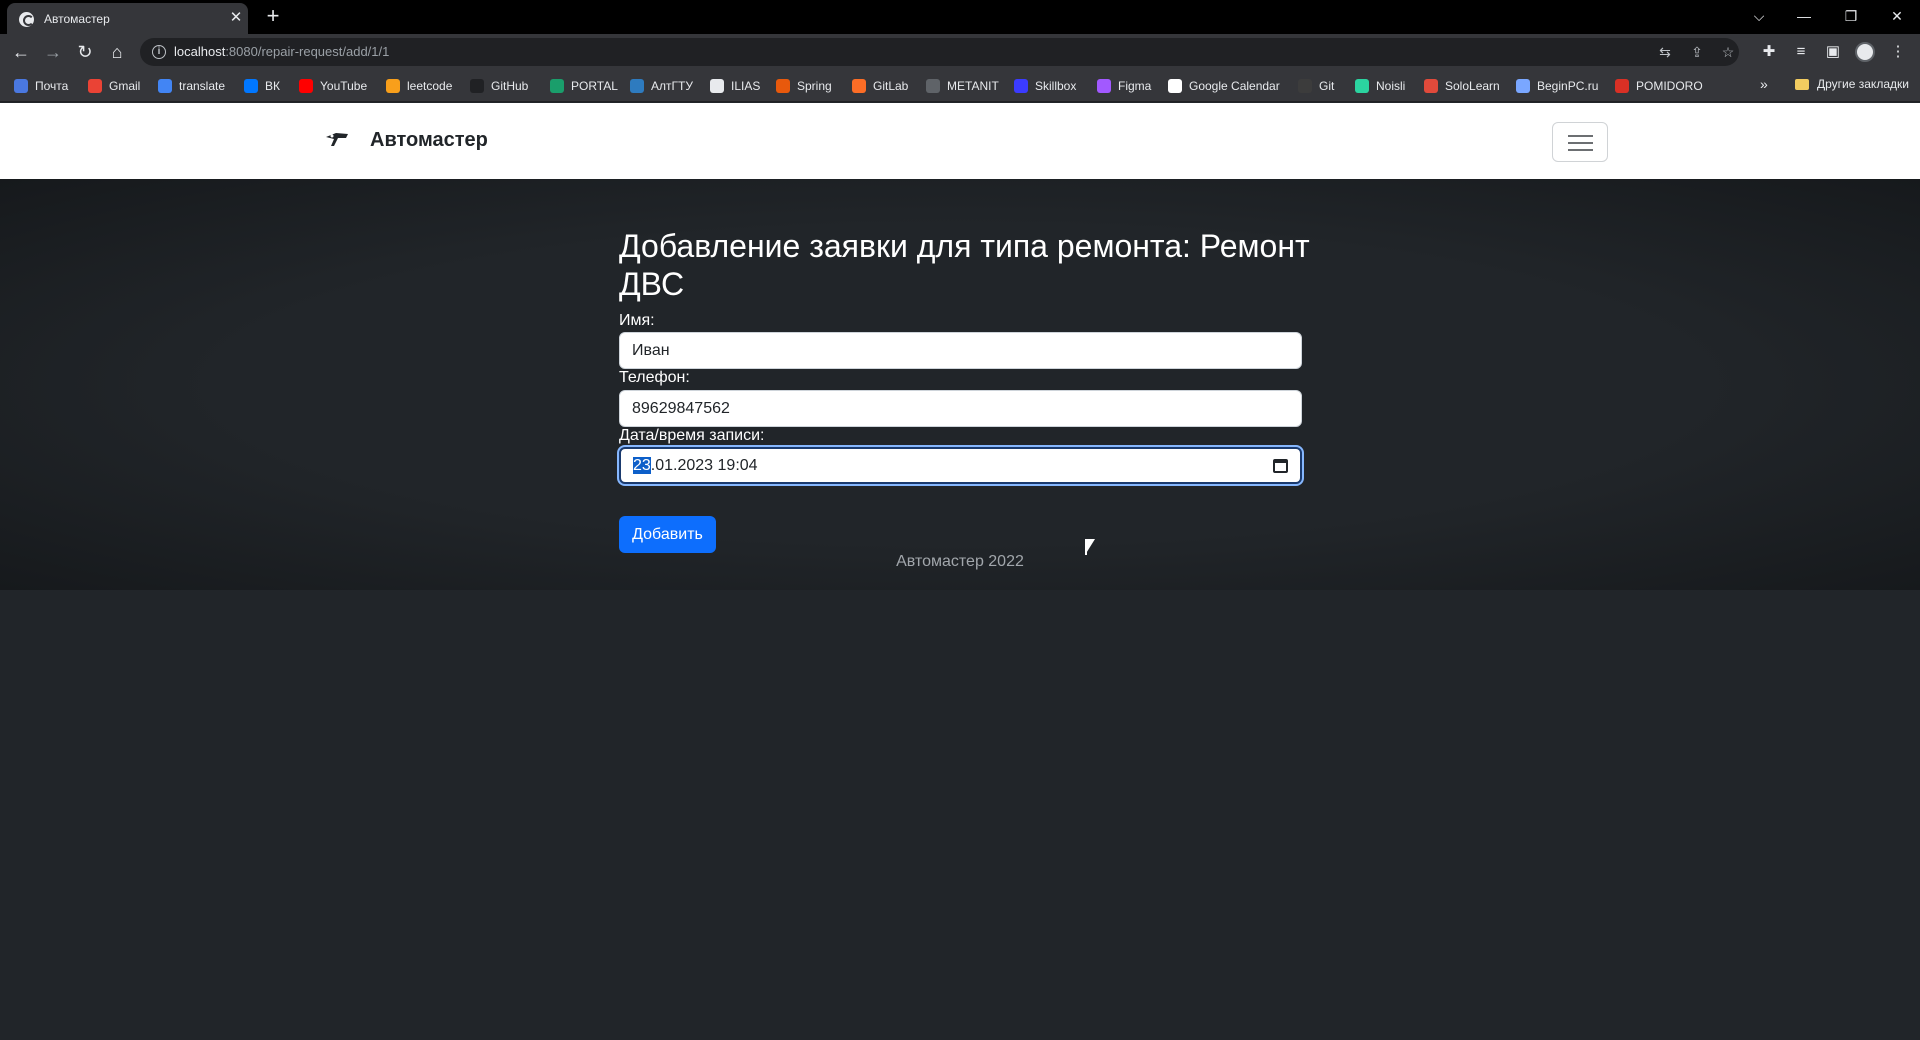 This screenshot has height=1040, width=1920. I want to click on ilias-icon, so click(717, 86).